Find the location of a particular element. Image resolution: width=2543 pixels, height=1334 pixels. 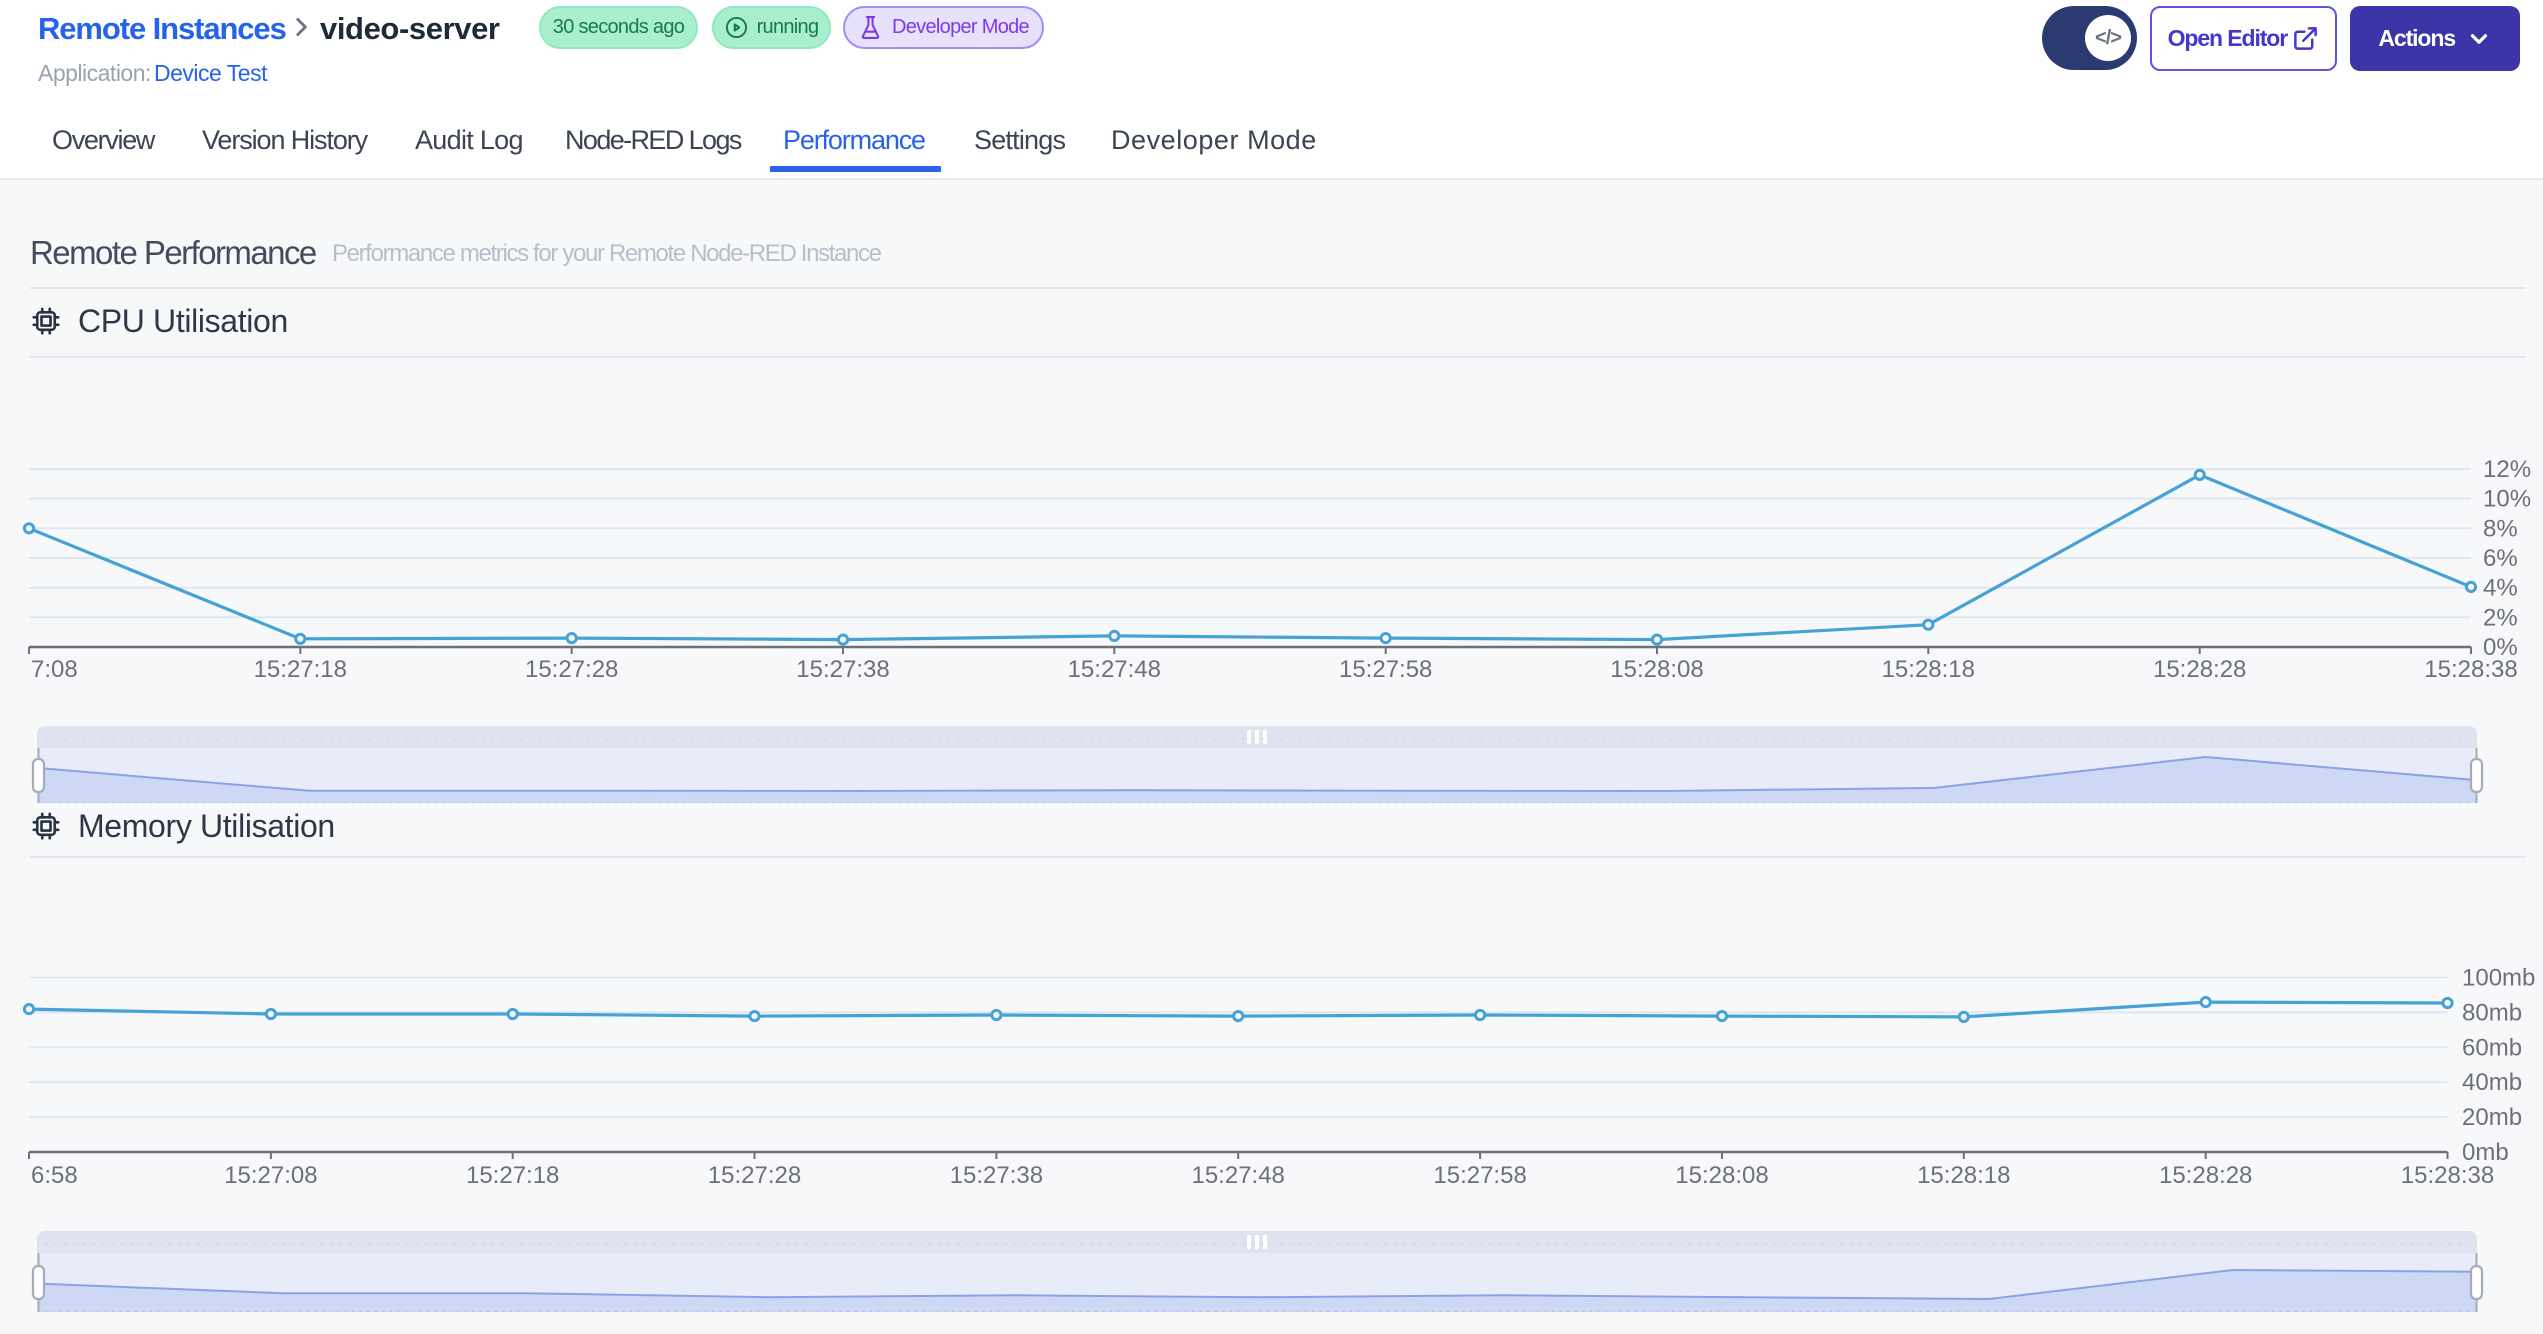

svg-text: 4% is located at coordinates (2500, 588).